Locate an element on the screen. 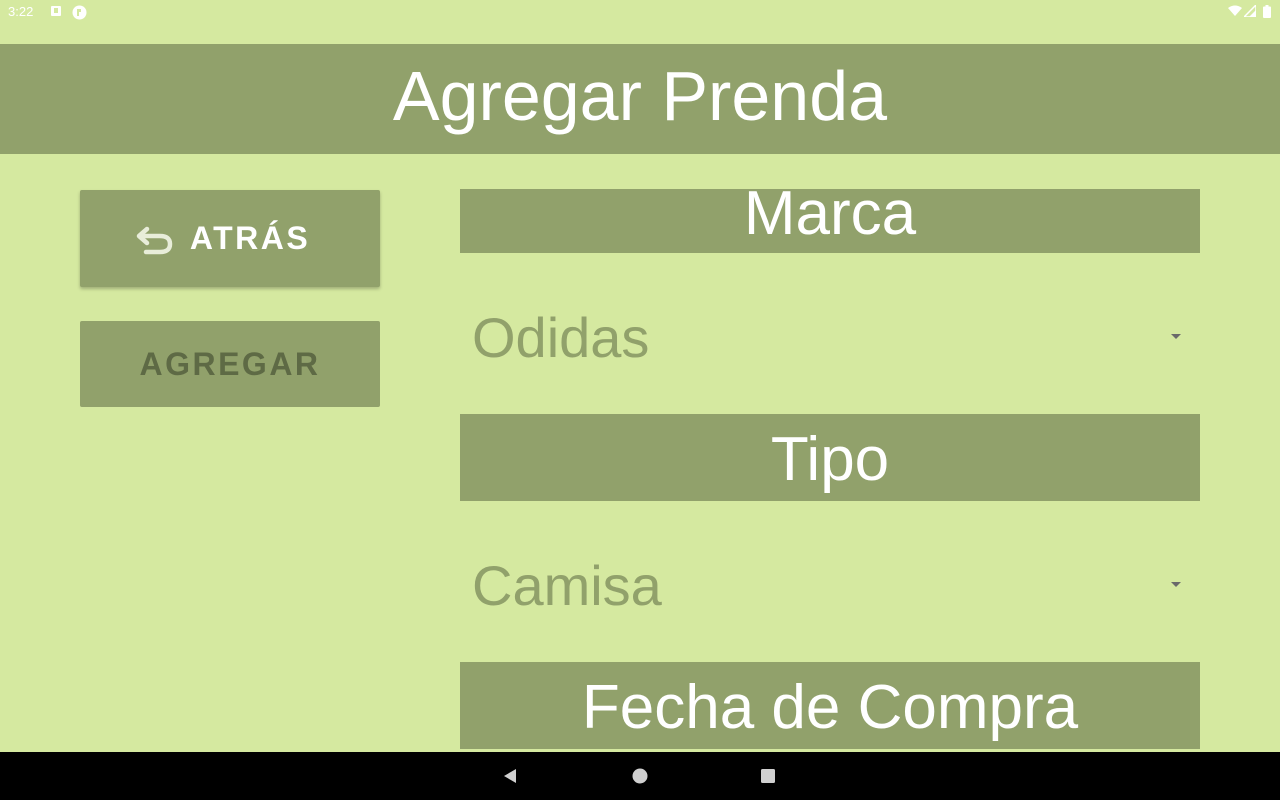  brand-spinner: Odidas is located at coordinates (830, 337).